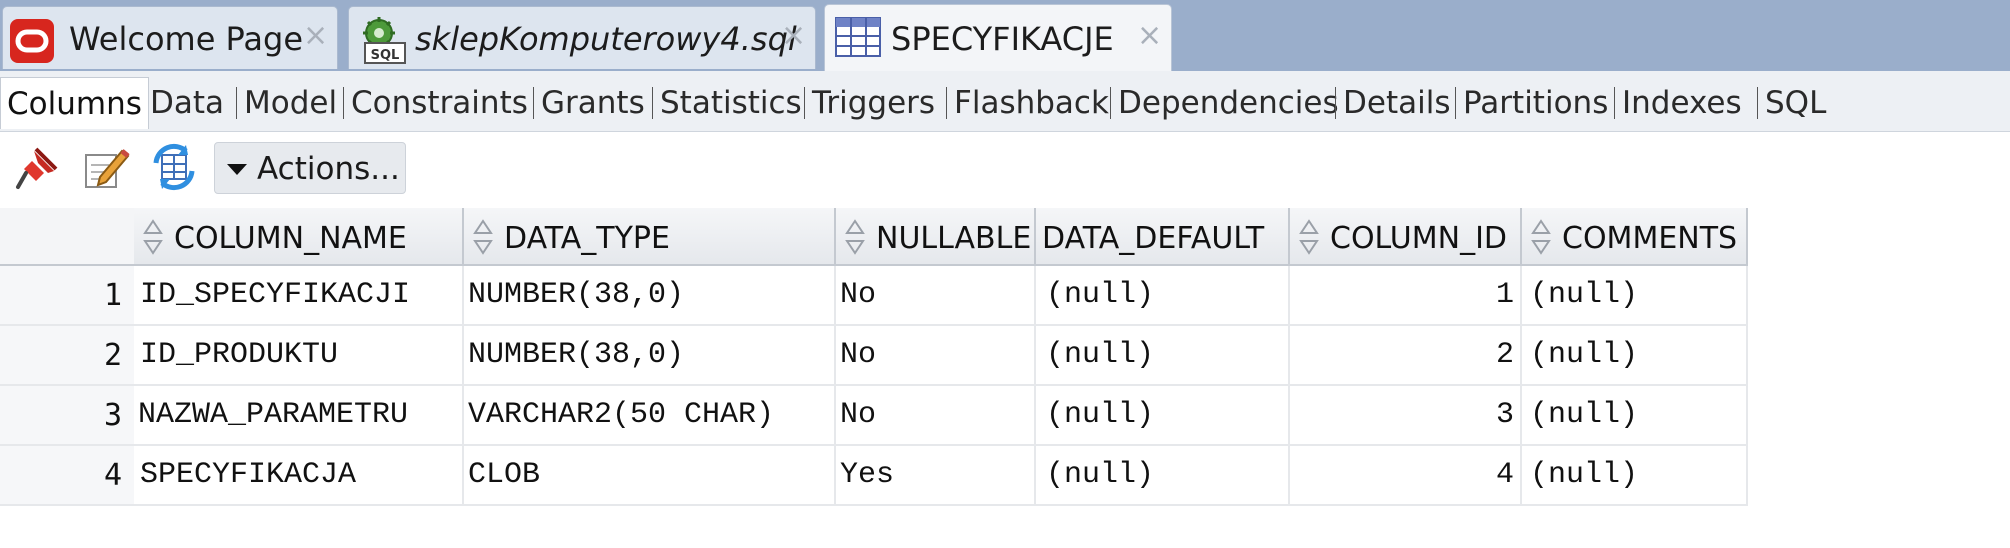 This screenshot has width=2010, height=548. Describe the element at coordinates (650, 476) in the screenshot. I see `cell-data-type: CLOB` at that location.